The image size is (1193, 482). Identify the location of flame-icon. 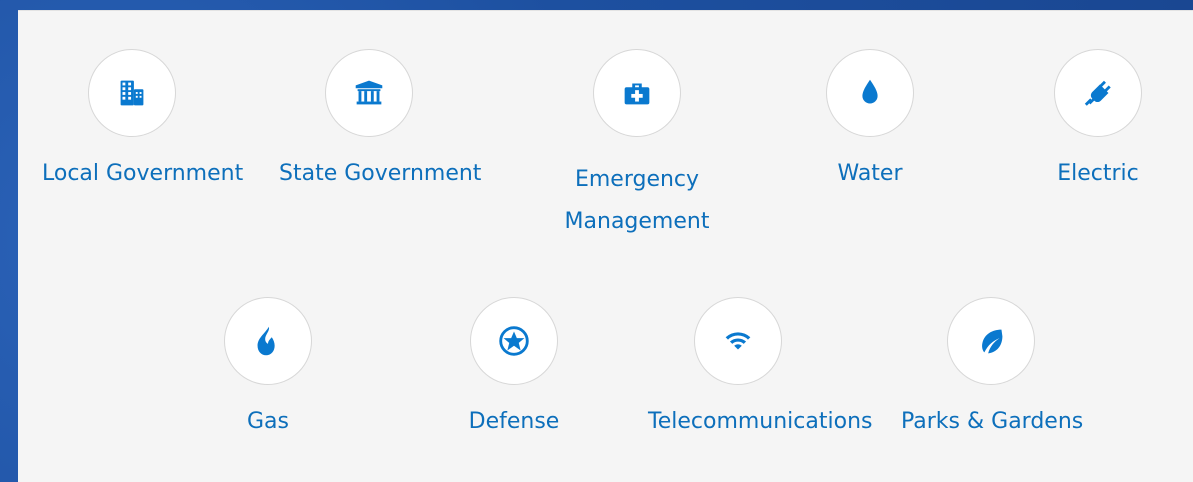
(266, 341).